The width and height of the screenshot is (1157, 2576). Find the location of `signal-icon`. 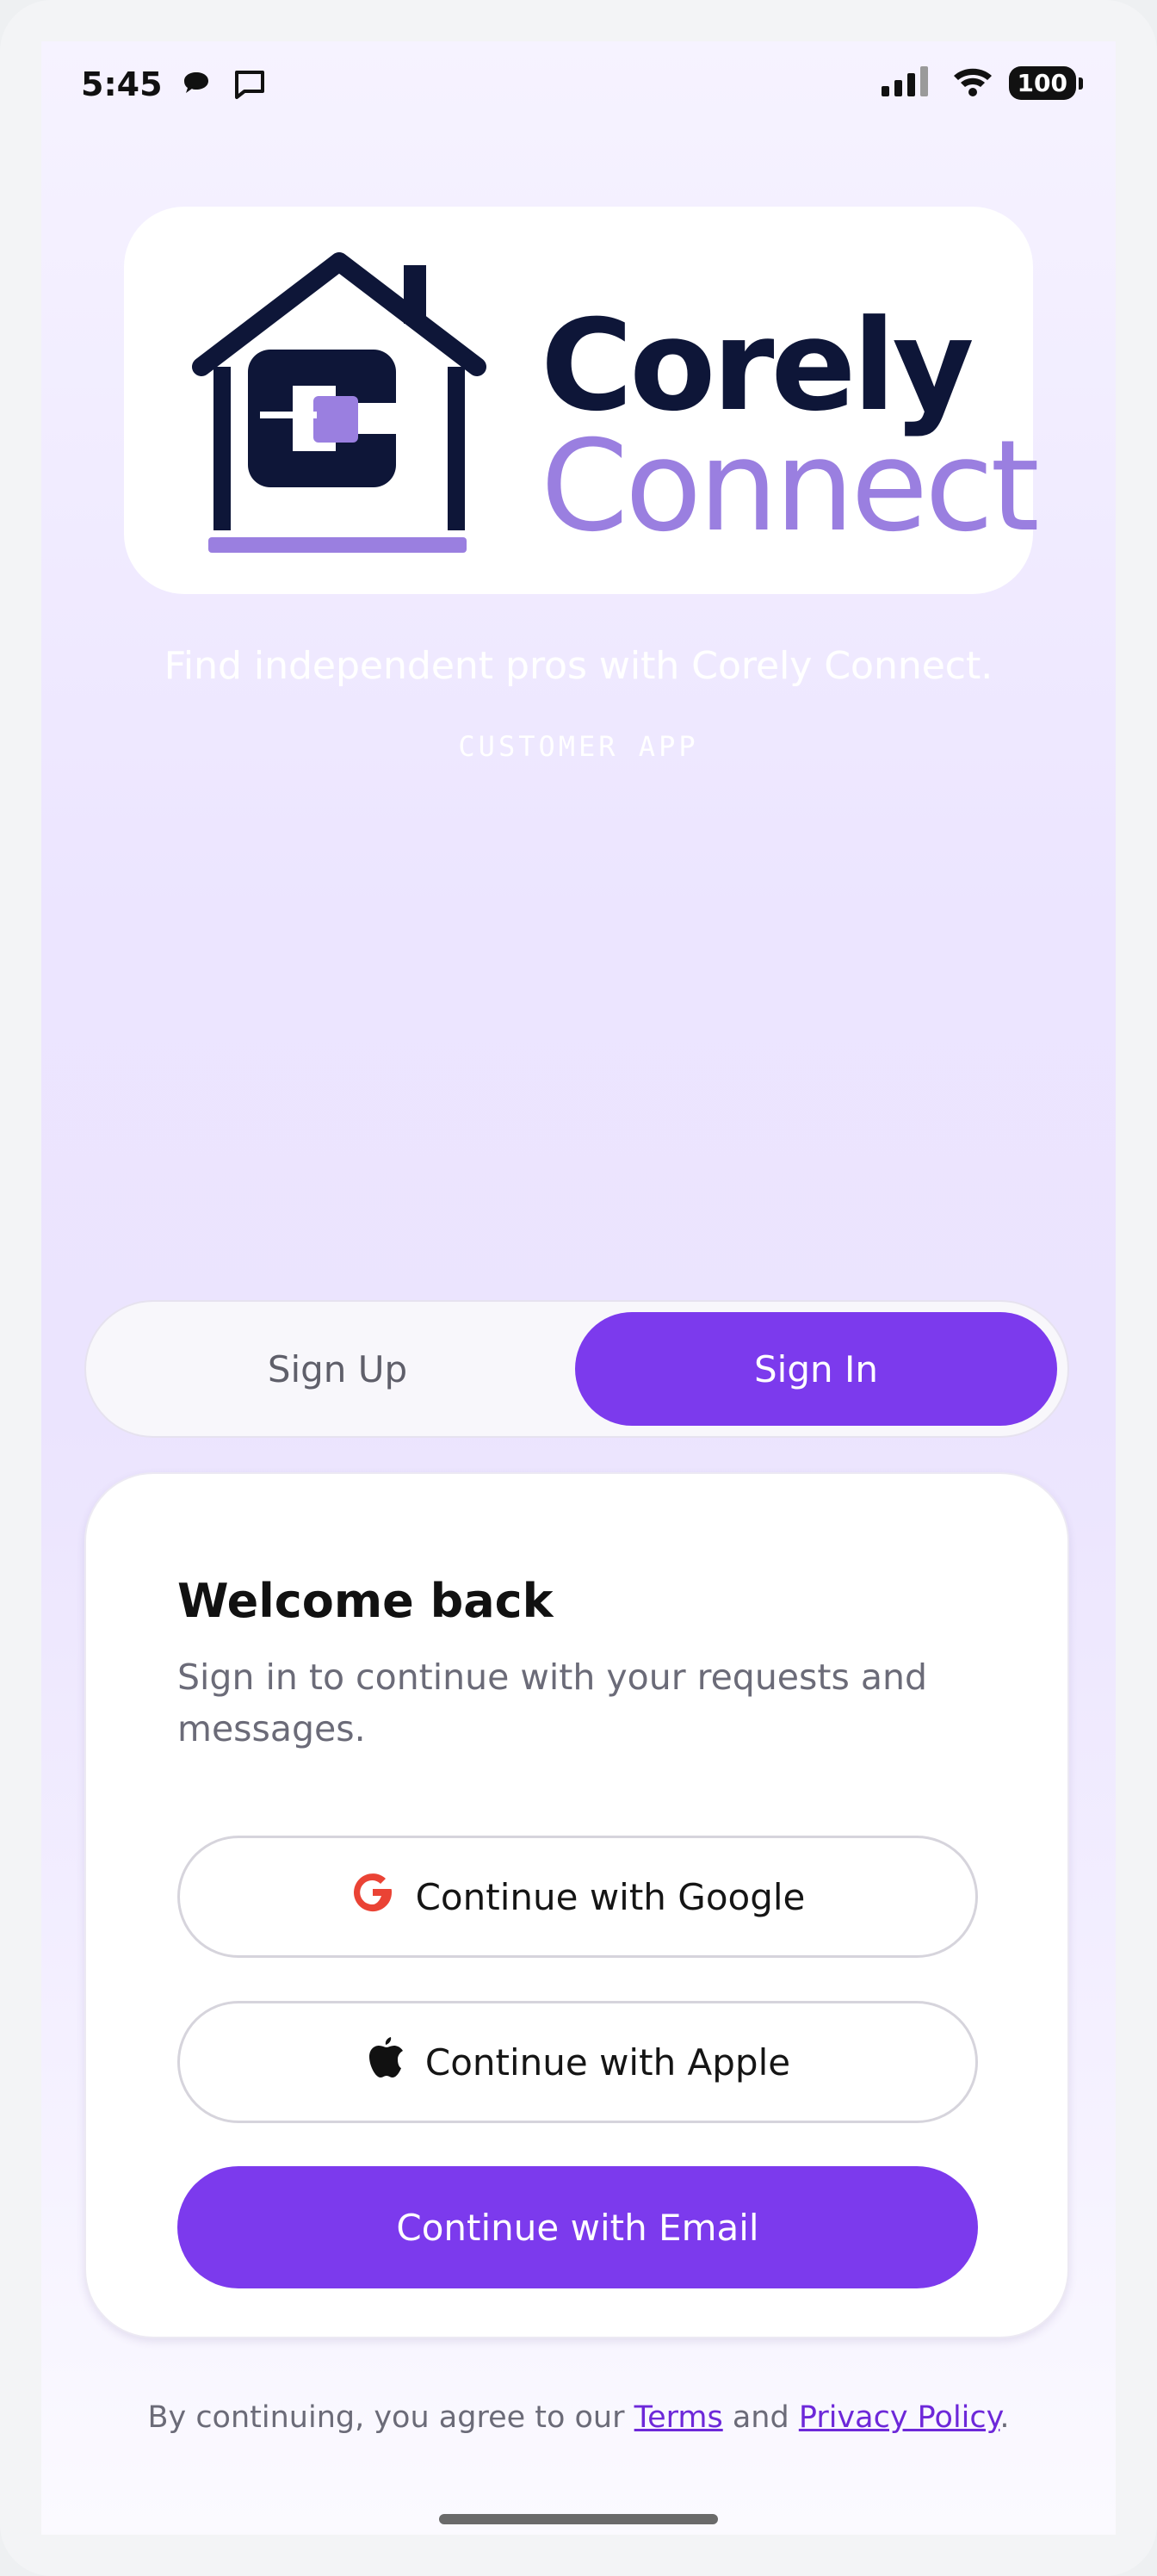

signal-icon is located at coordinates (908, 82).